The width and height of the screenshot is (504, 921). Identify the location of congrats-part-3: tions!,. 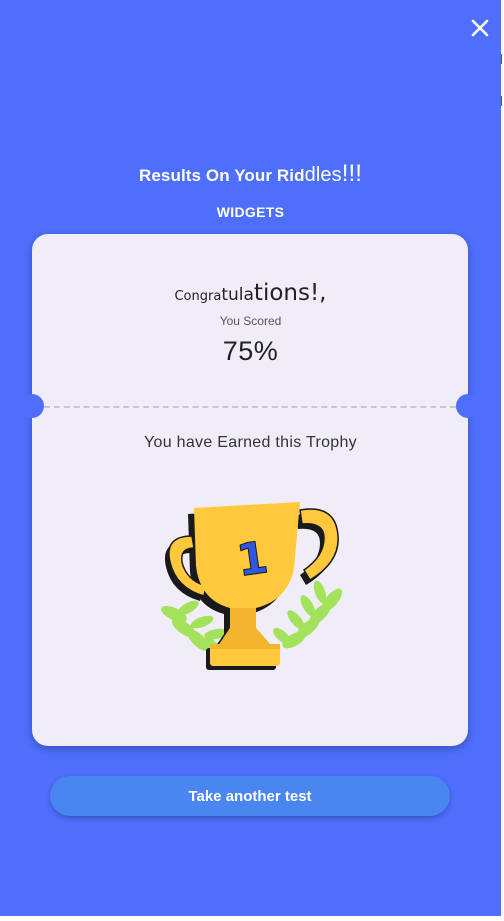
(290, 293).